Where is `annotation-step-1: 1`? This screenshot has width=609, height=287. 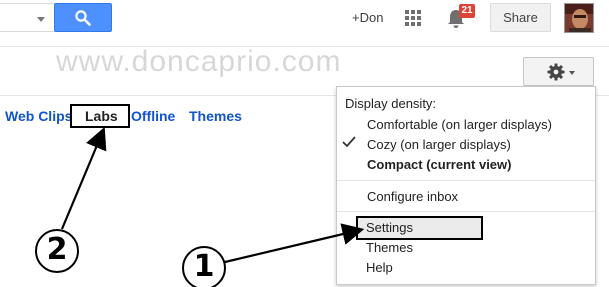 annotation-step-1: 1 is located at coordinates (204, 266).